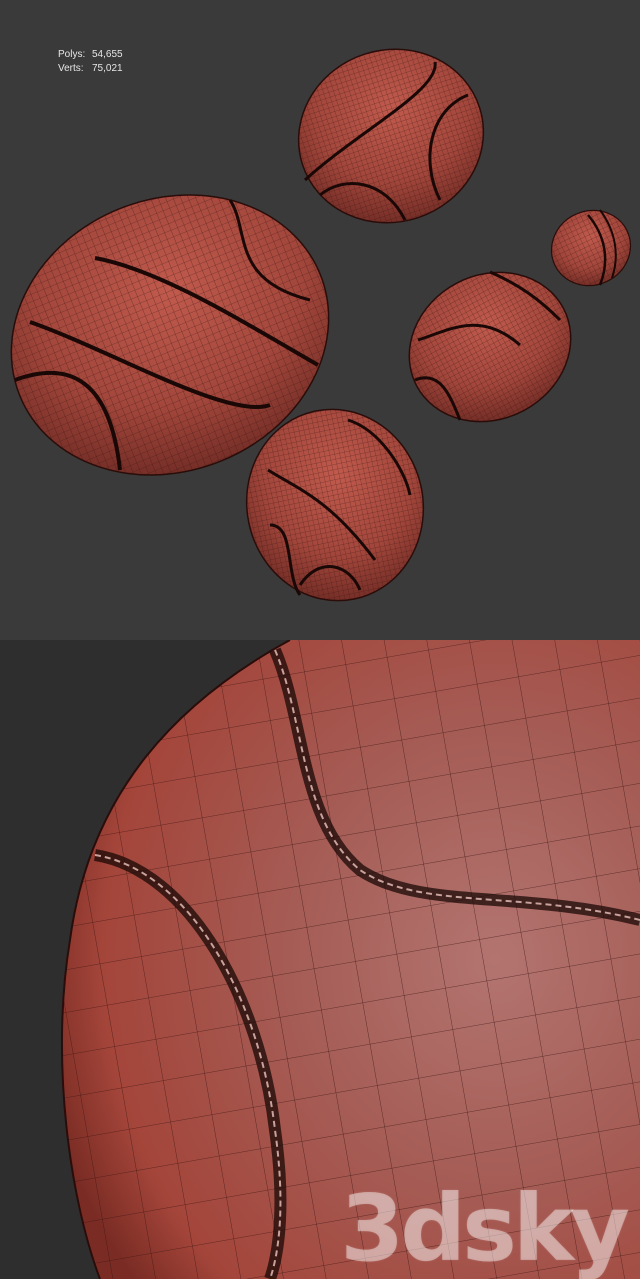  I want to click on verts-value: 75,021, so click(107, 68).